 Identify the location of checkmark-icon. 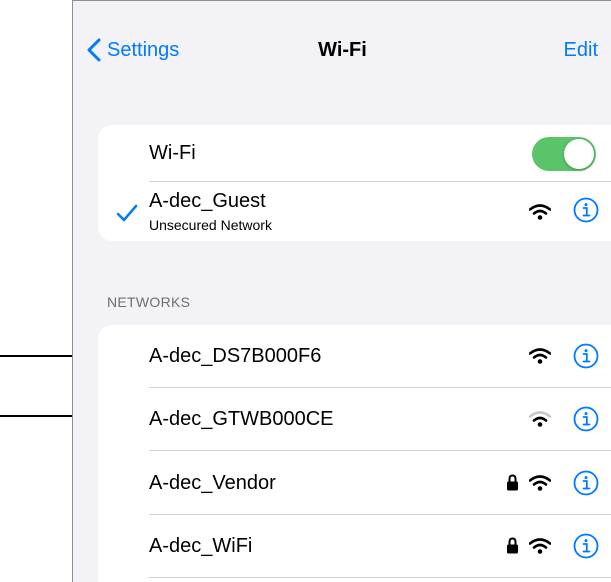
(127, 213).